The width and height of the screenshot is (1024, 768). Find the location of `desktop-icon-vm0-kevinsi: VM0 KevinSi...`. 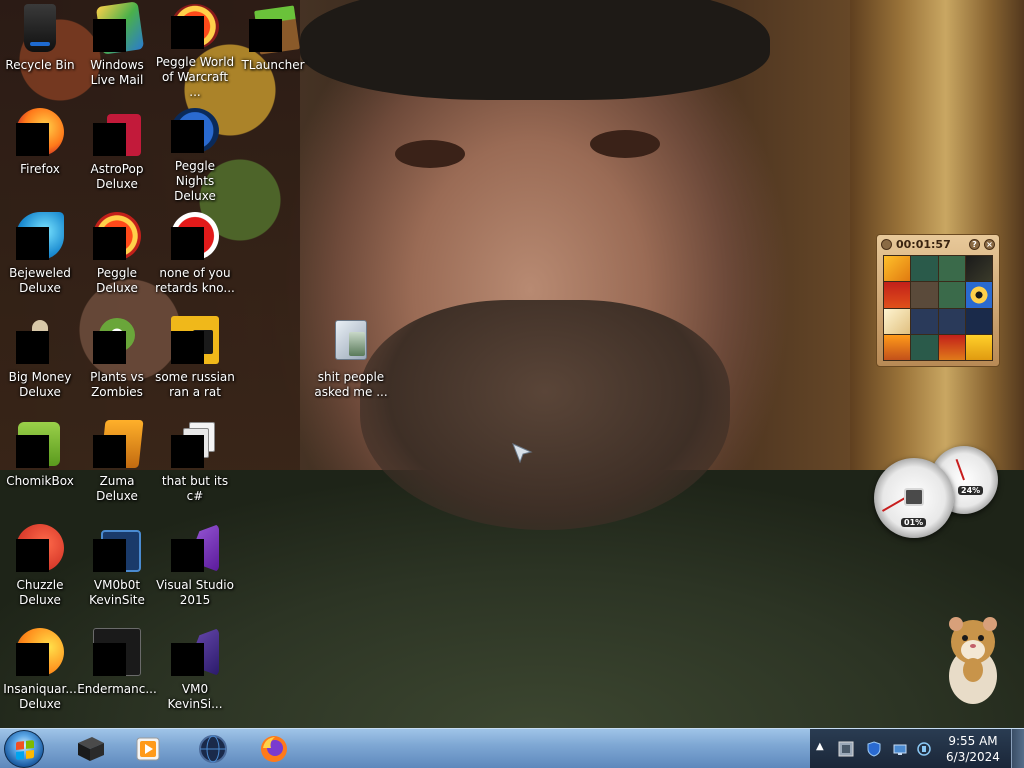

desktop-icon-vm0-kevinsi: VM0 KevinSi... is located at coordinates (195, 674).